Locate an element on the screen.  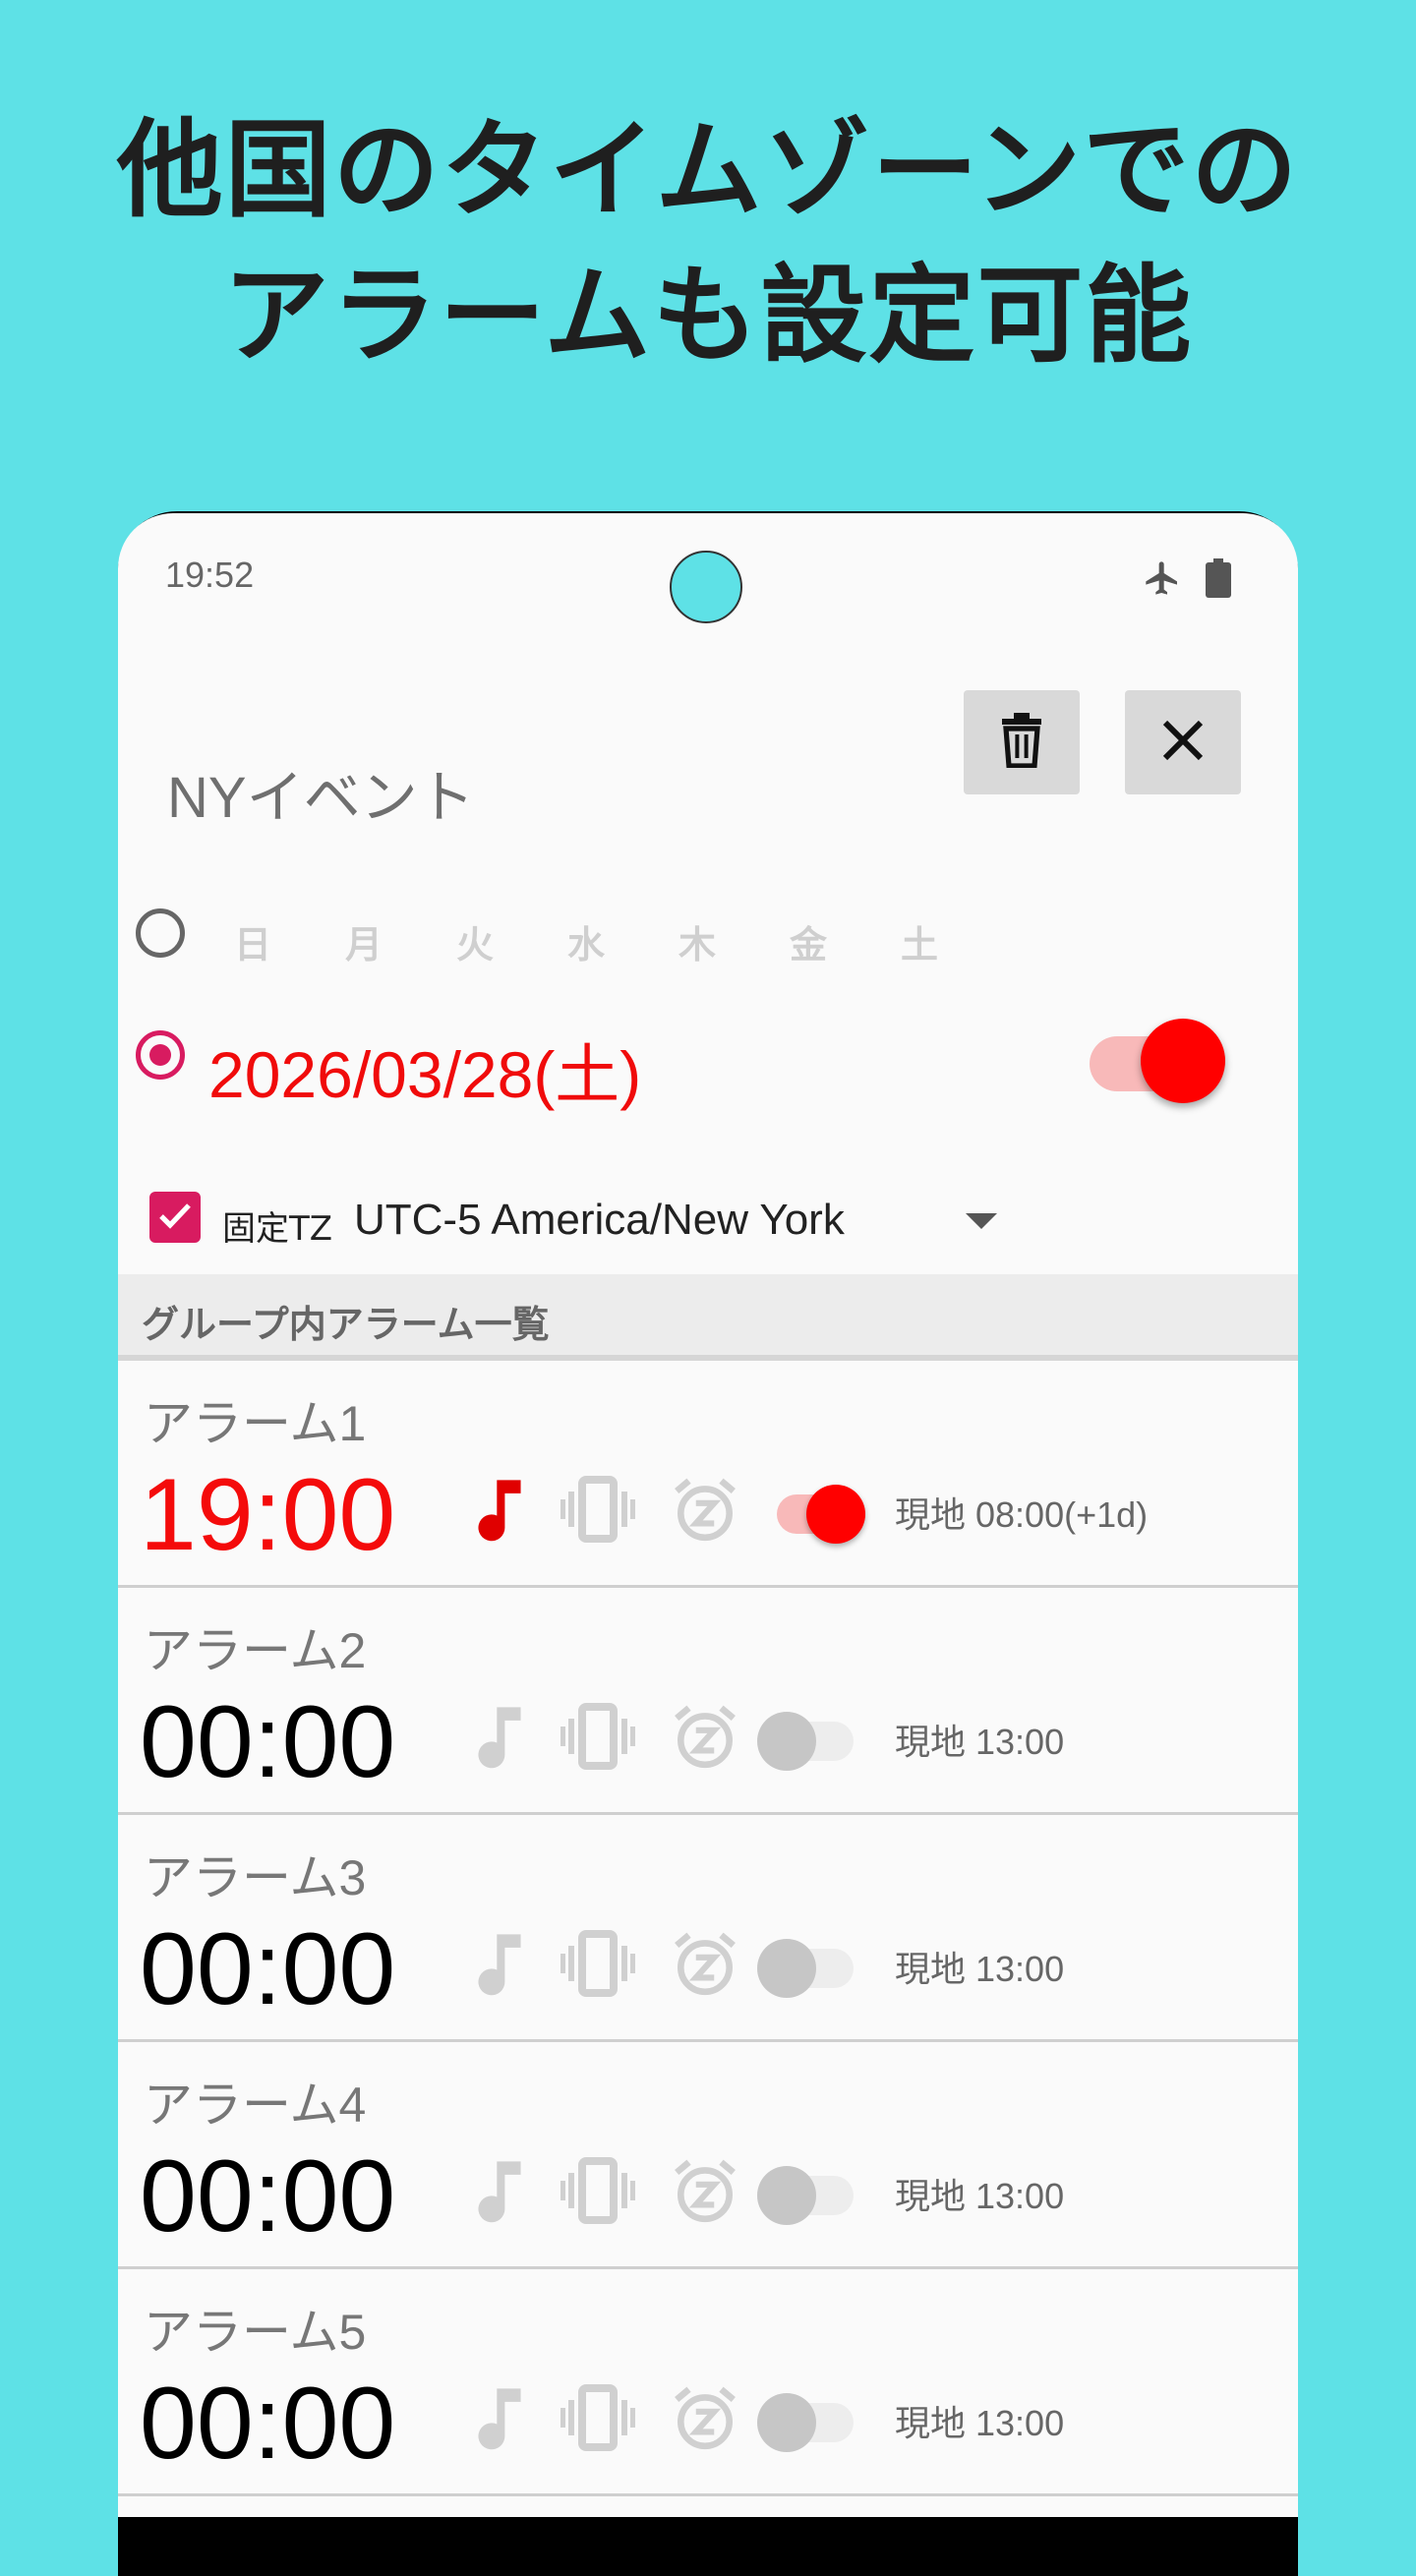
local-time: 現地 08:00(+1d) is located at coordinates (1022, 1514).